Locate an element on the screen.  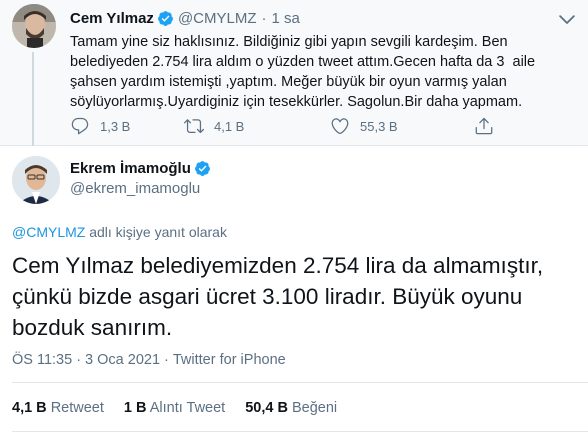
author-name: Ekrem İmamoğlu is located at coordinates (130, 168).